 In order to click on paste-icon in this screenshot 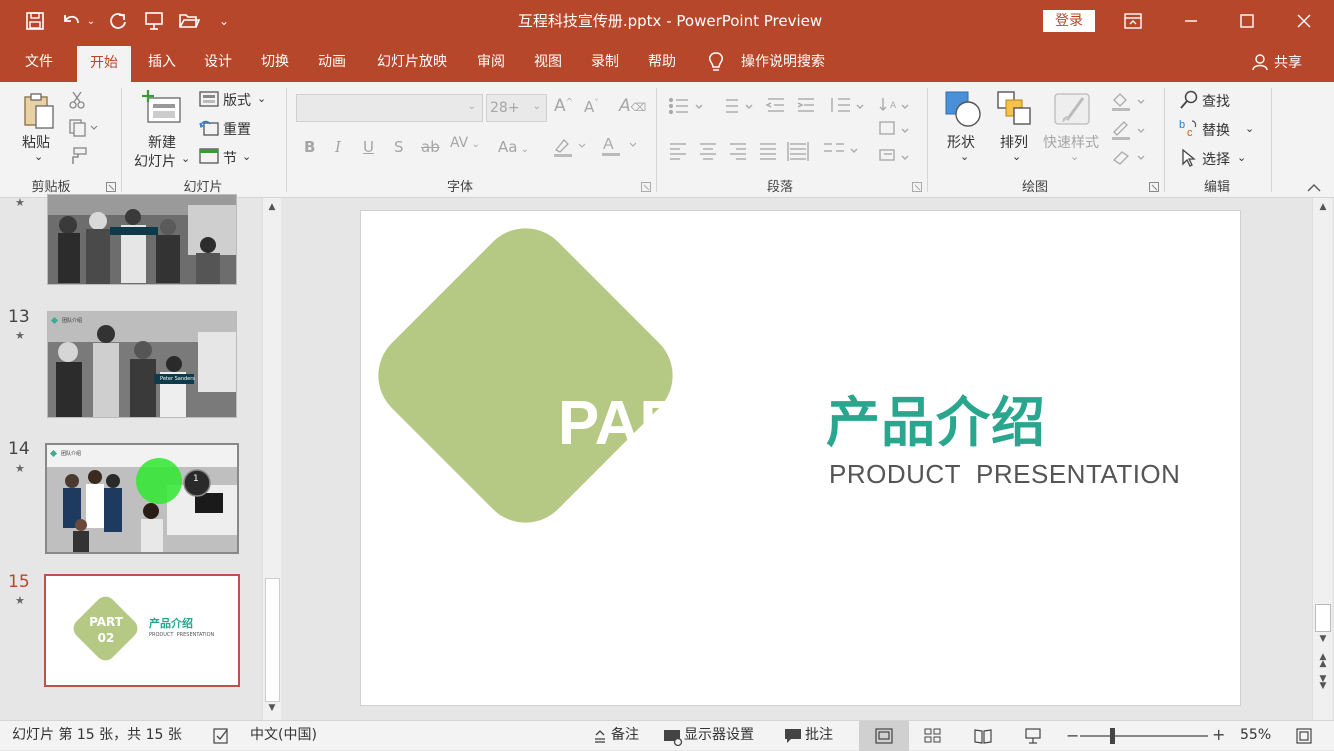, I will do `click(39, 111)`.